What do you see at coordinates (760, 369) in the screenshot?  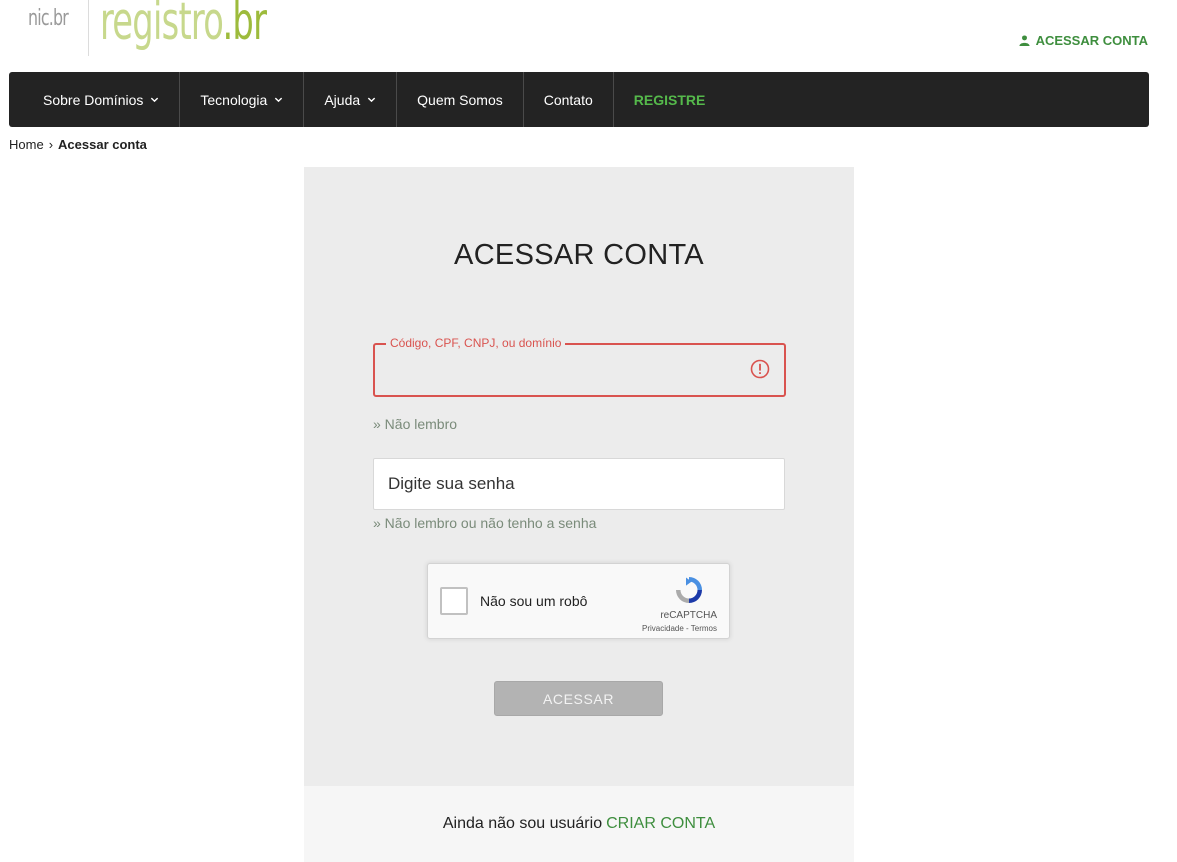 I see `error-icon` at bounding box center [760, 369].